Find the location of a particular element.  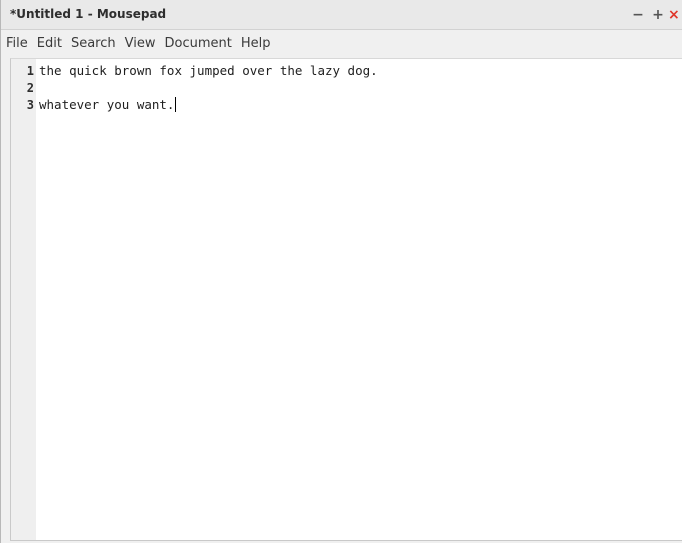

menu-help: Help is located at coordinates (260, 43).